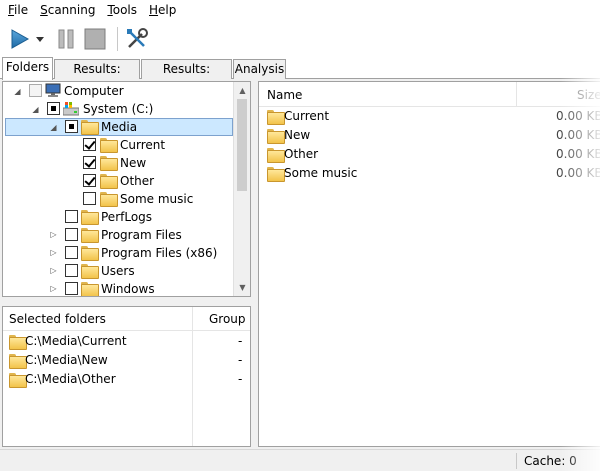 The height and width of the screenshot is (471, 600). Describe the element at coordinates (53, 90) in the screenshot. I see `computer-icon` at that location.